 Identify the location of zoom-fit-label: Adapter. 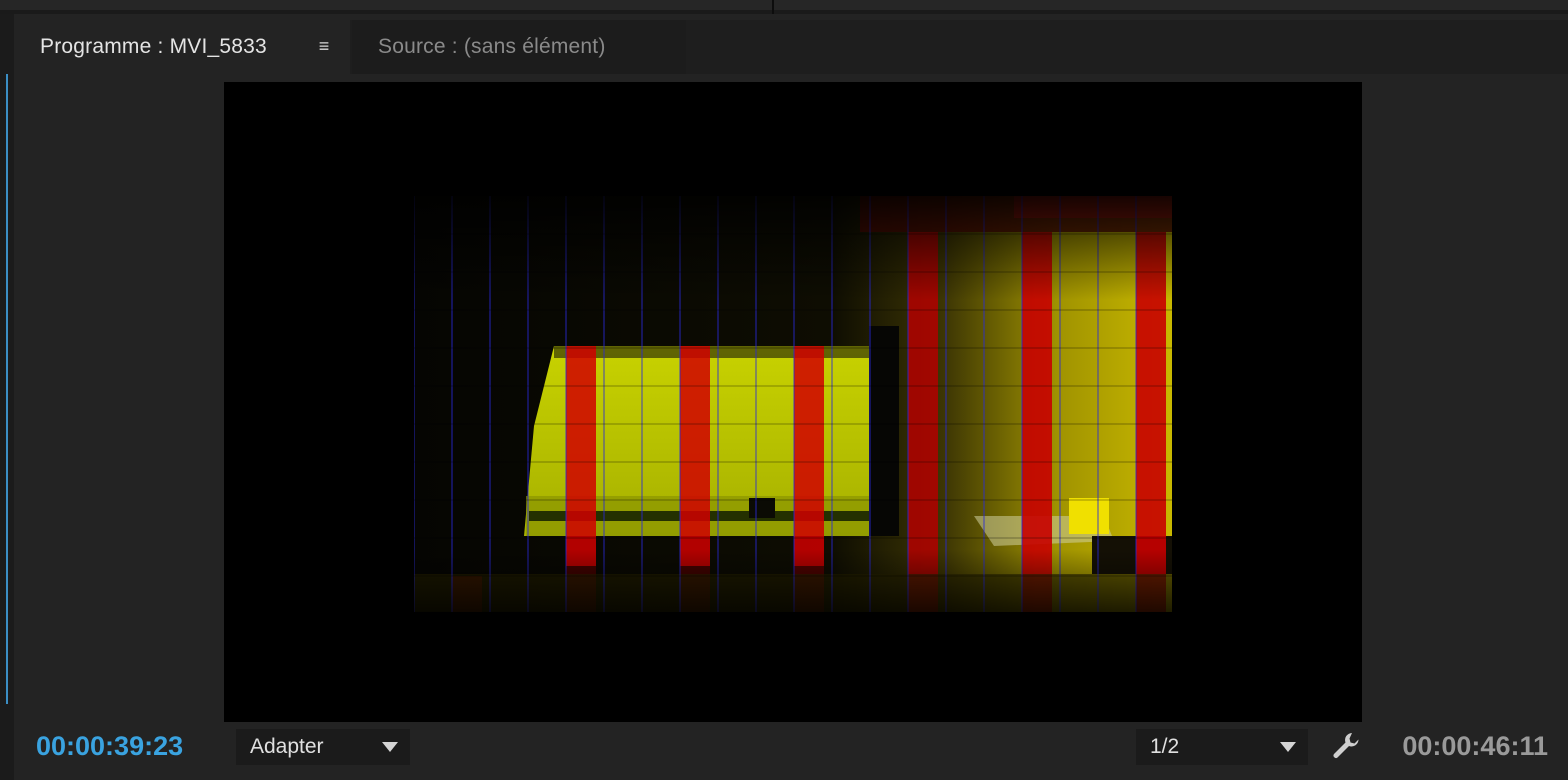
(287, 746).